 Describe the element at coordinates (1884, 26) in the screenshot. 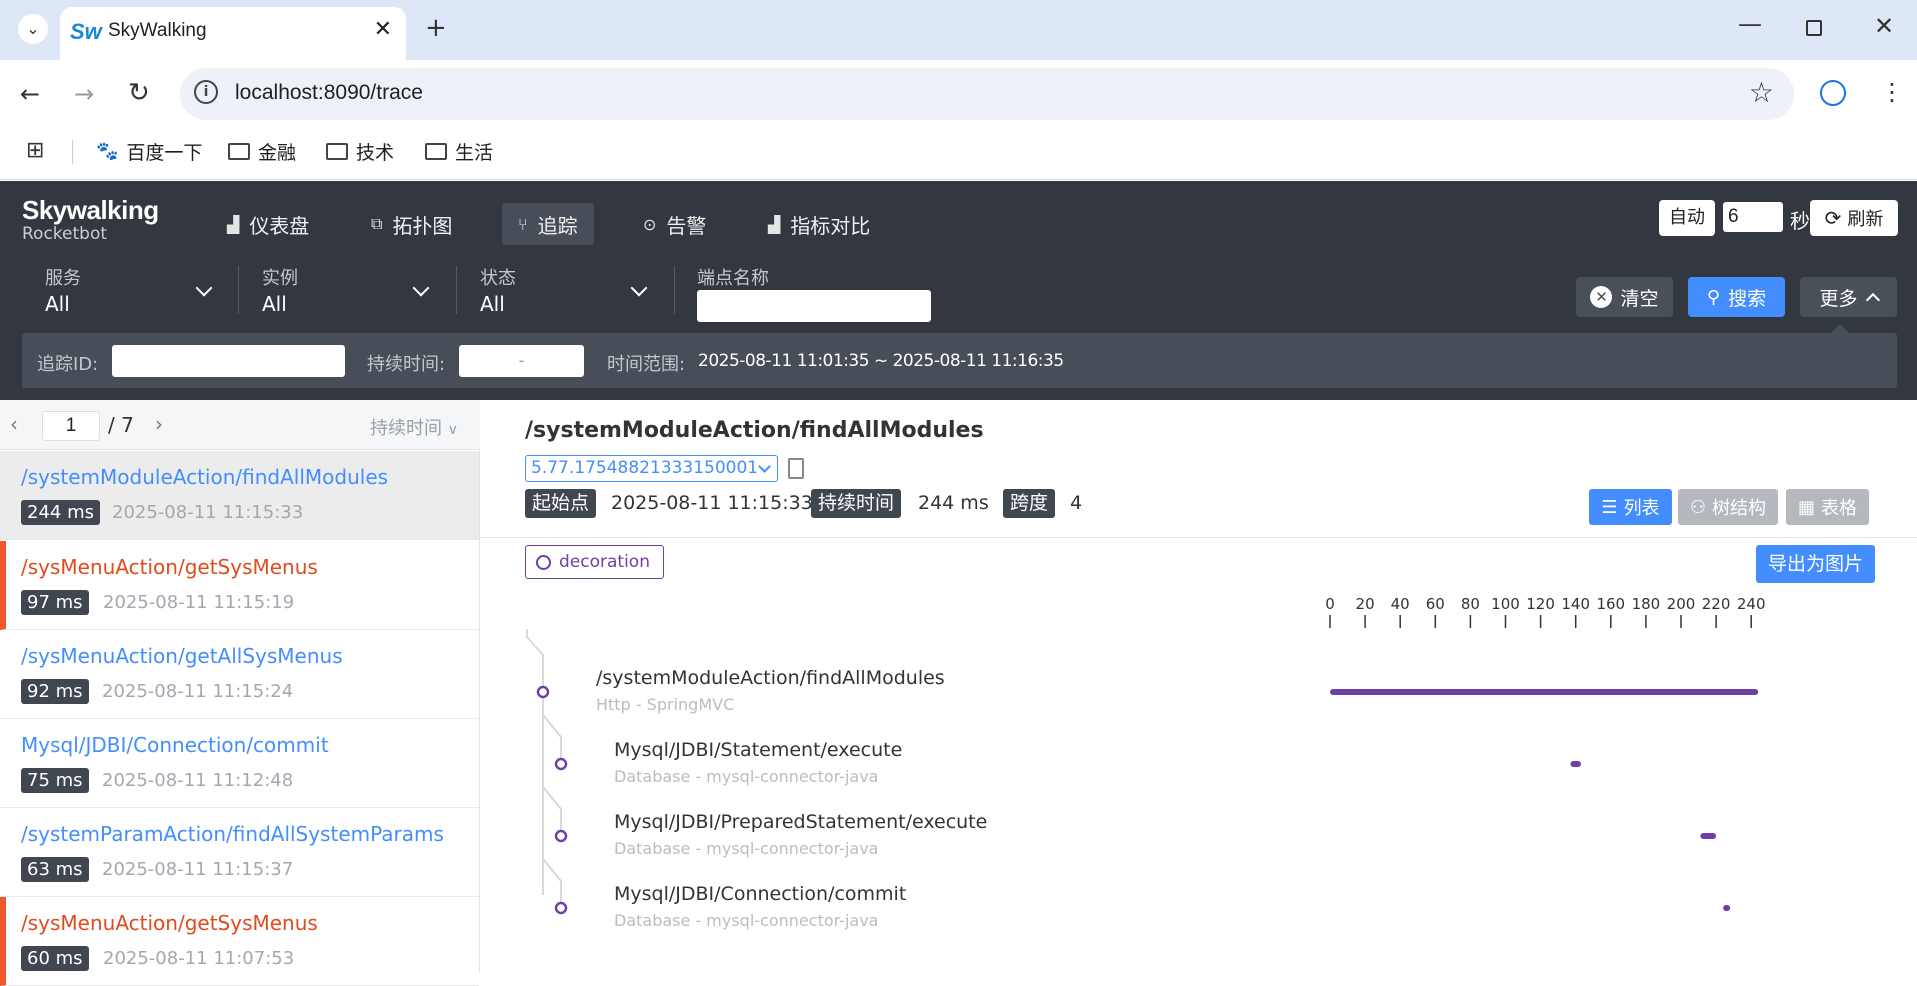

I see `window-close-icon: ✕` at that location.